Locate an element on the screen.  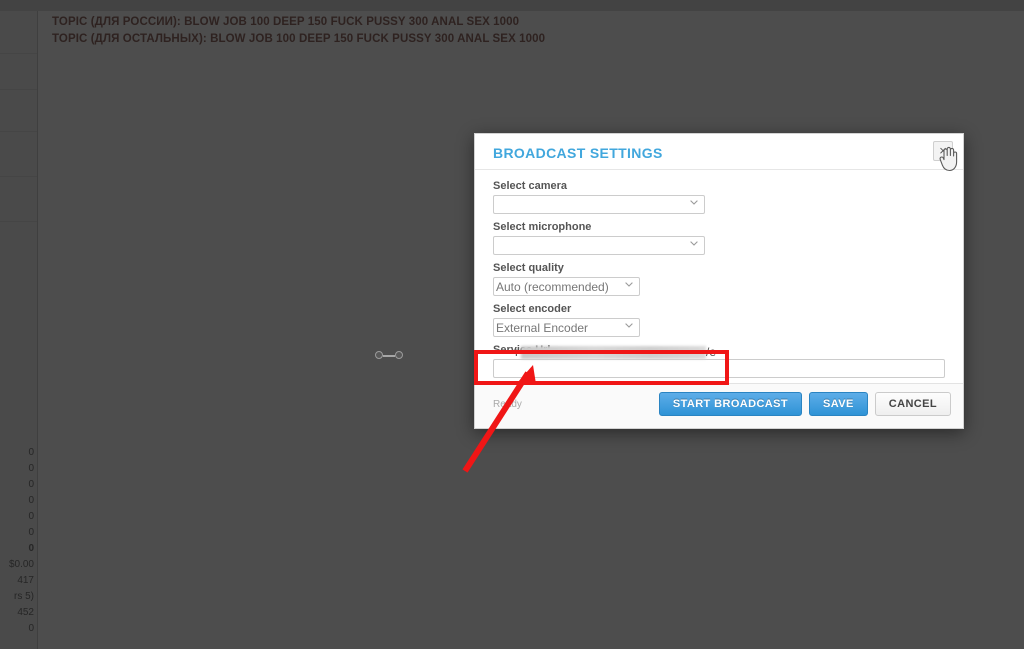
dialog-footer: Ready START BROADCAST SAVE CANCEL is located at coordinates (719, 405).